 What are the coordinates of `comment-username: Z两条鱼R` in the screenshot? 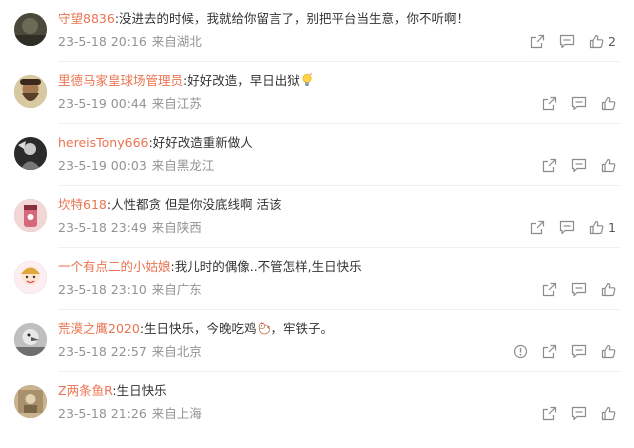 It's located at (85, 390).